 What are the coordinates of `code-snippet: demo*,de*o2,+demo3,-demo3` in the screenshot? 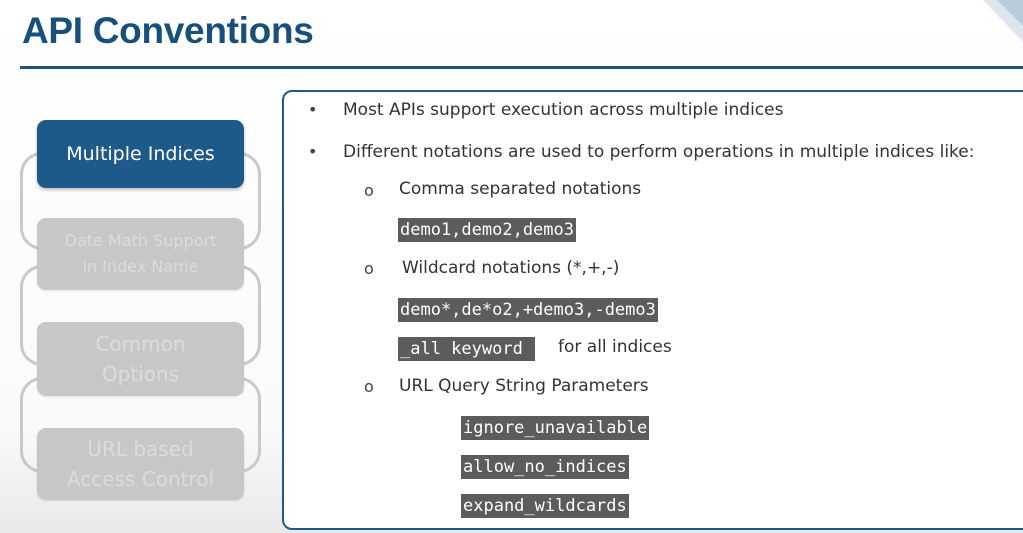 It's located at (528, 310).